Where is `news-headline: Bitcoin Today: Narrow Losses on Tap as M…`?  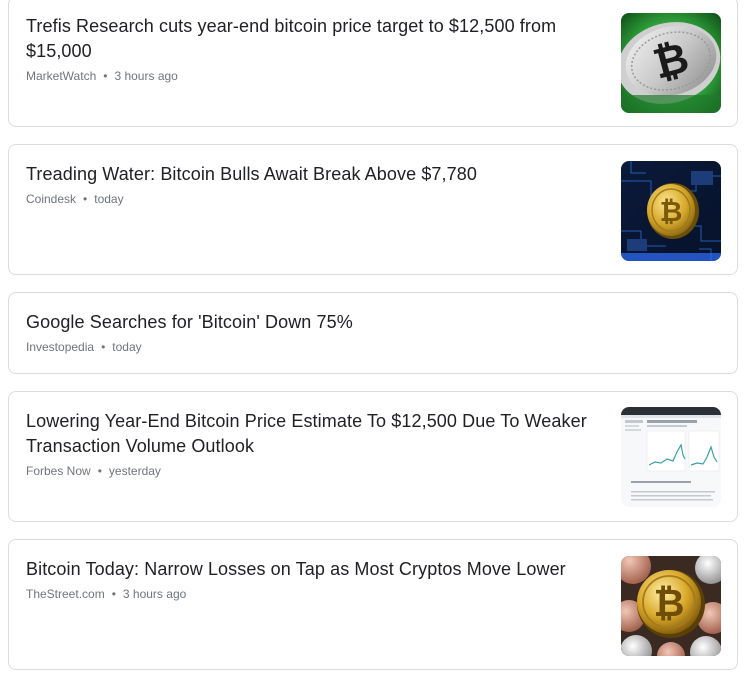 news-headline: Bitcoin Today: Narrow Losses on Tap as M… is located at coordinates (316, 569).